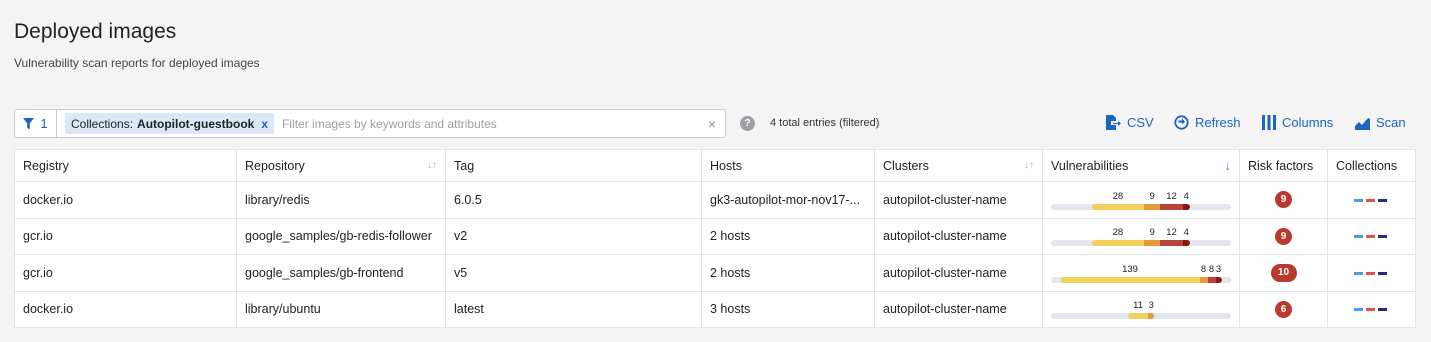  I want to click on clear-filter-icon: ×, so click(712, 124).